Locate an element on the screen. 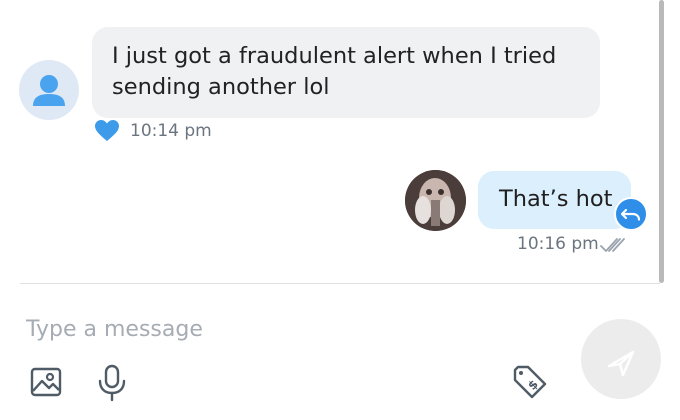 Image resolution: width=680 pixels, height=420 pixels. default-user-icon is located at coordinates (49, 90).